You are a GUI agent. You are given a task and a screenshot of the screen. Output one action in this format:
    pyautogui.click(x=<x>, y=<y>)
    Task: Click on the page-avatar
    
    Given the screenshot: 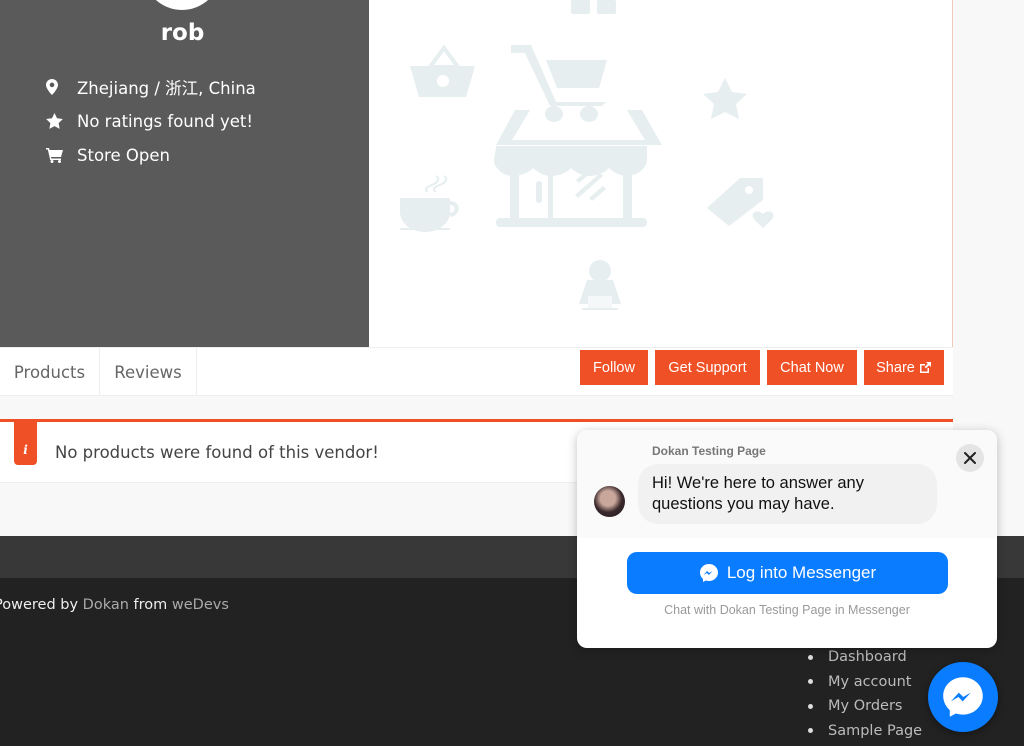 What is the action you would take?
    pyautogui.click(x=609, y=501)
    